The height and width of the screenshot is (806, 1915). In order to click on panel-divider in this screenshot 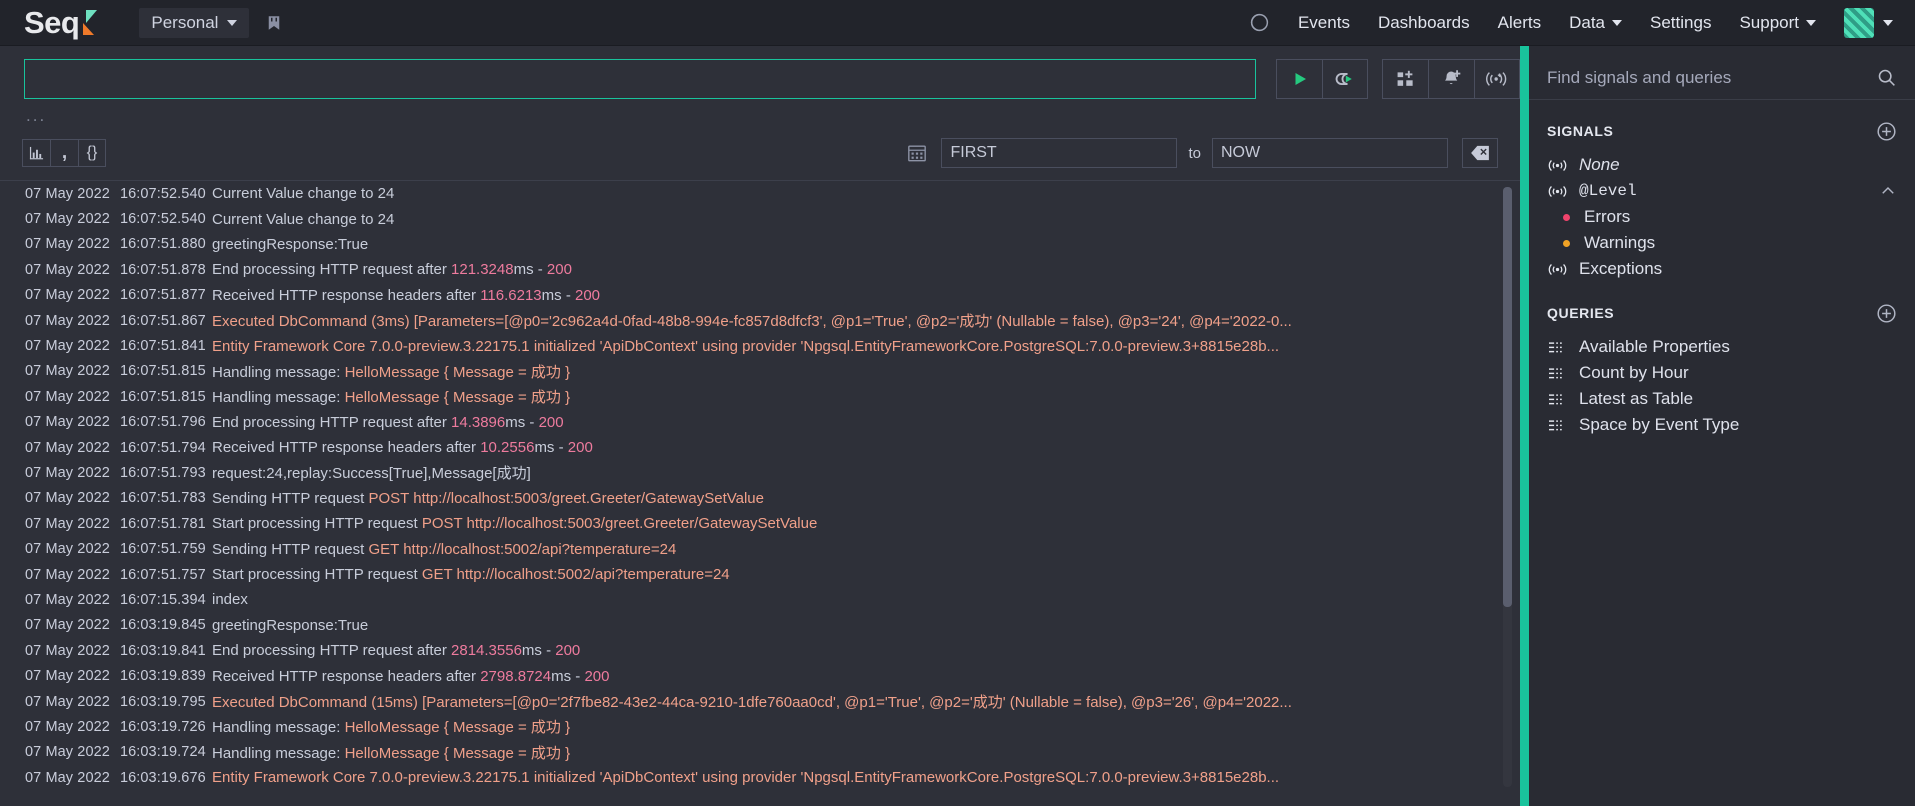, I will do `click(1524, 426)`.